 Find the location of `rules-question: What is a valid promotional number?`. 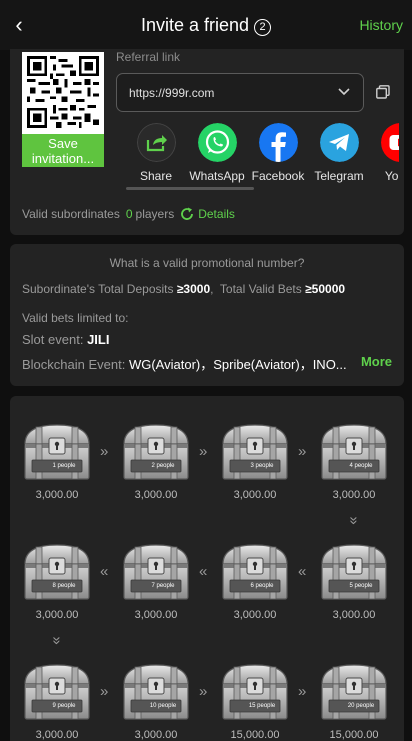

rules-question: What is a valid promotional number? is located at coordinates (207, 263).